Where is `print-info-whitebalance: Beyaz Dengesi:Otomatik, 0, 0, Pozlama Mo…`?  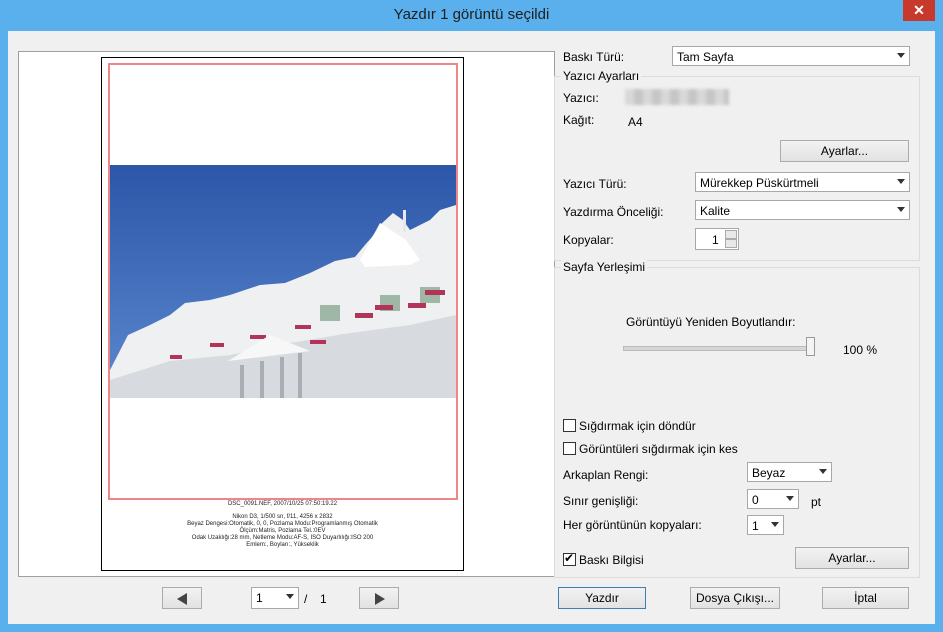 print-info-whitebalance: Beyaz Dengesi:Otomatik, 0, 0, Pozlama Mo… is located at coordinates (282, 524).